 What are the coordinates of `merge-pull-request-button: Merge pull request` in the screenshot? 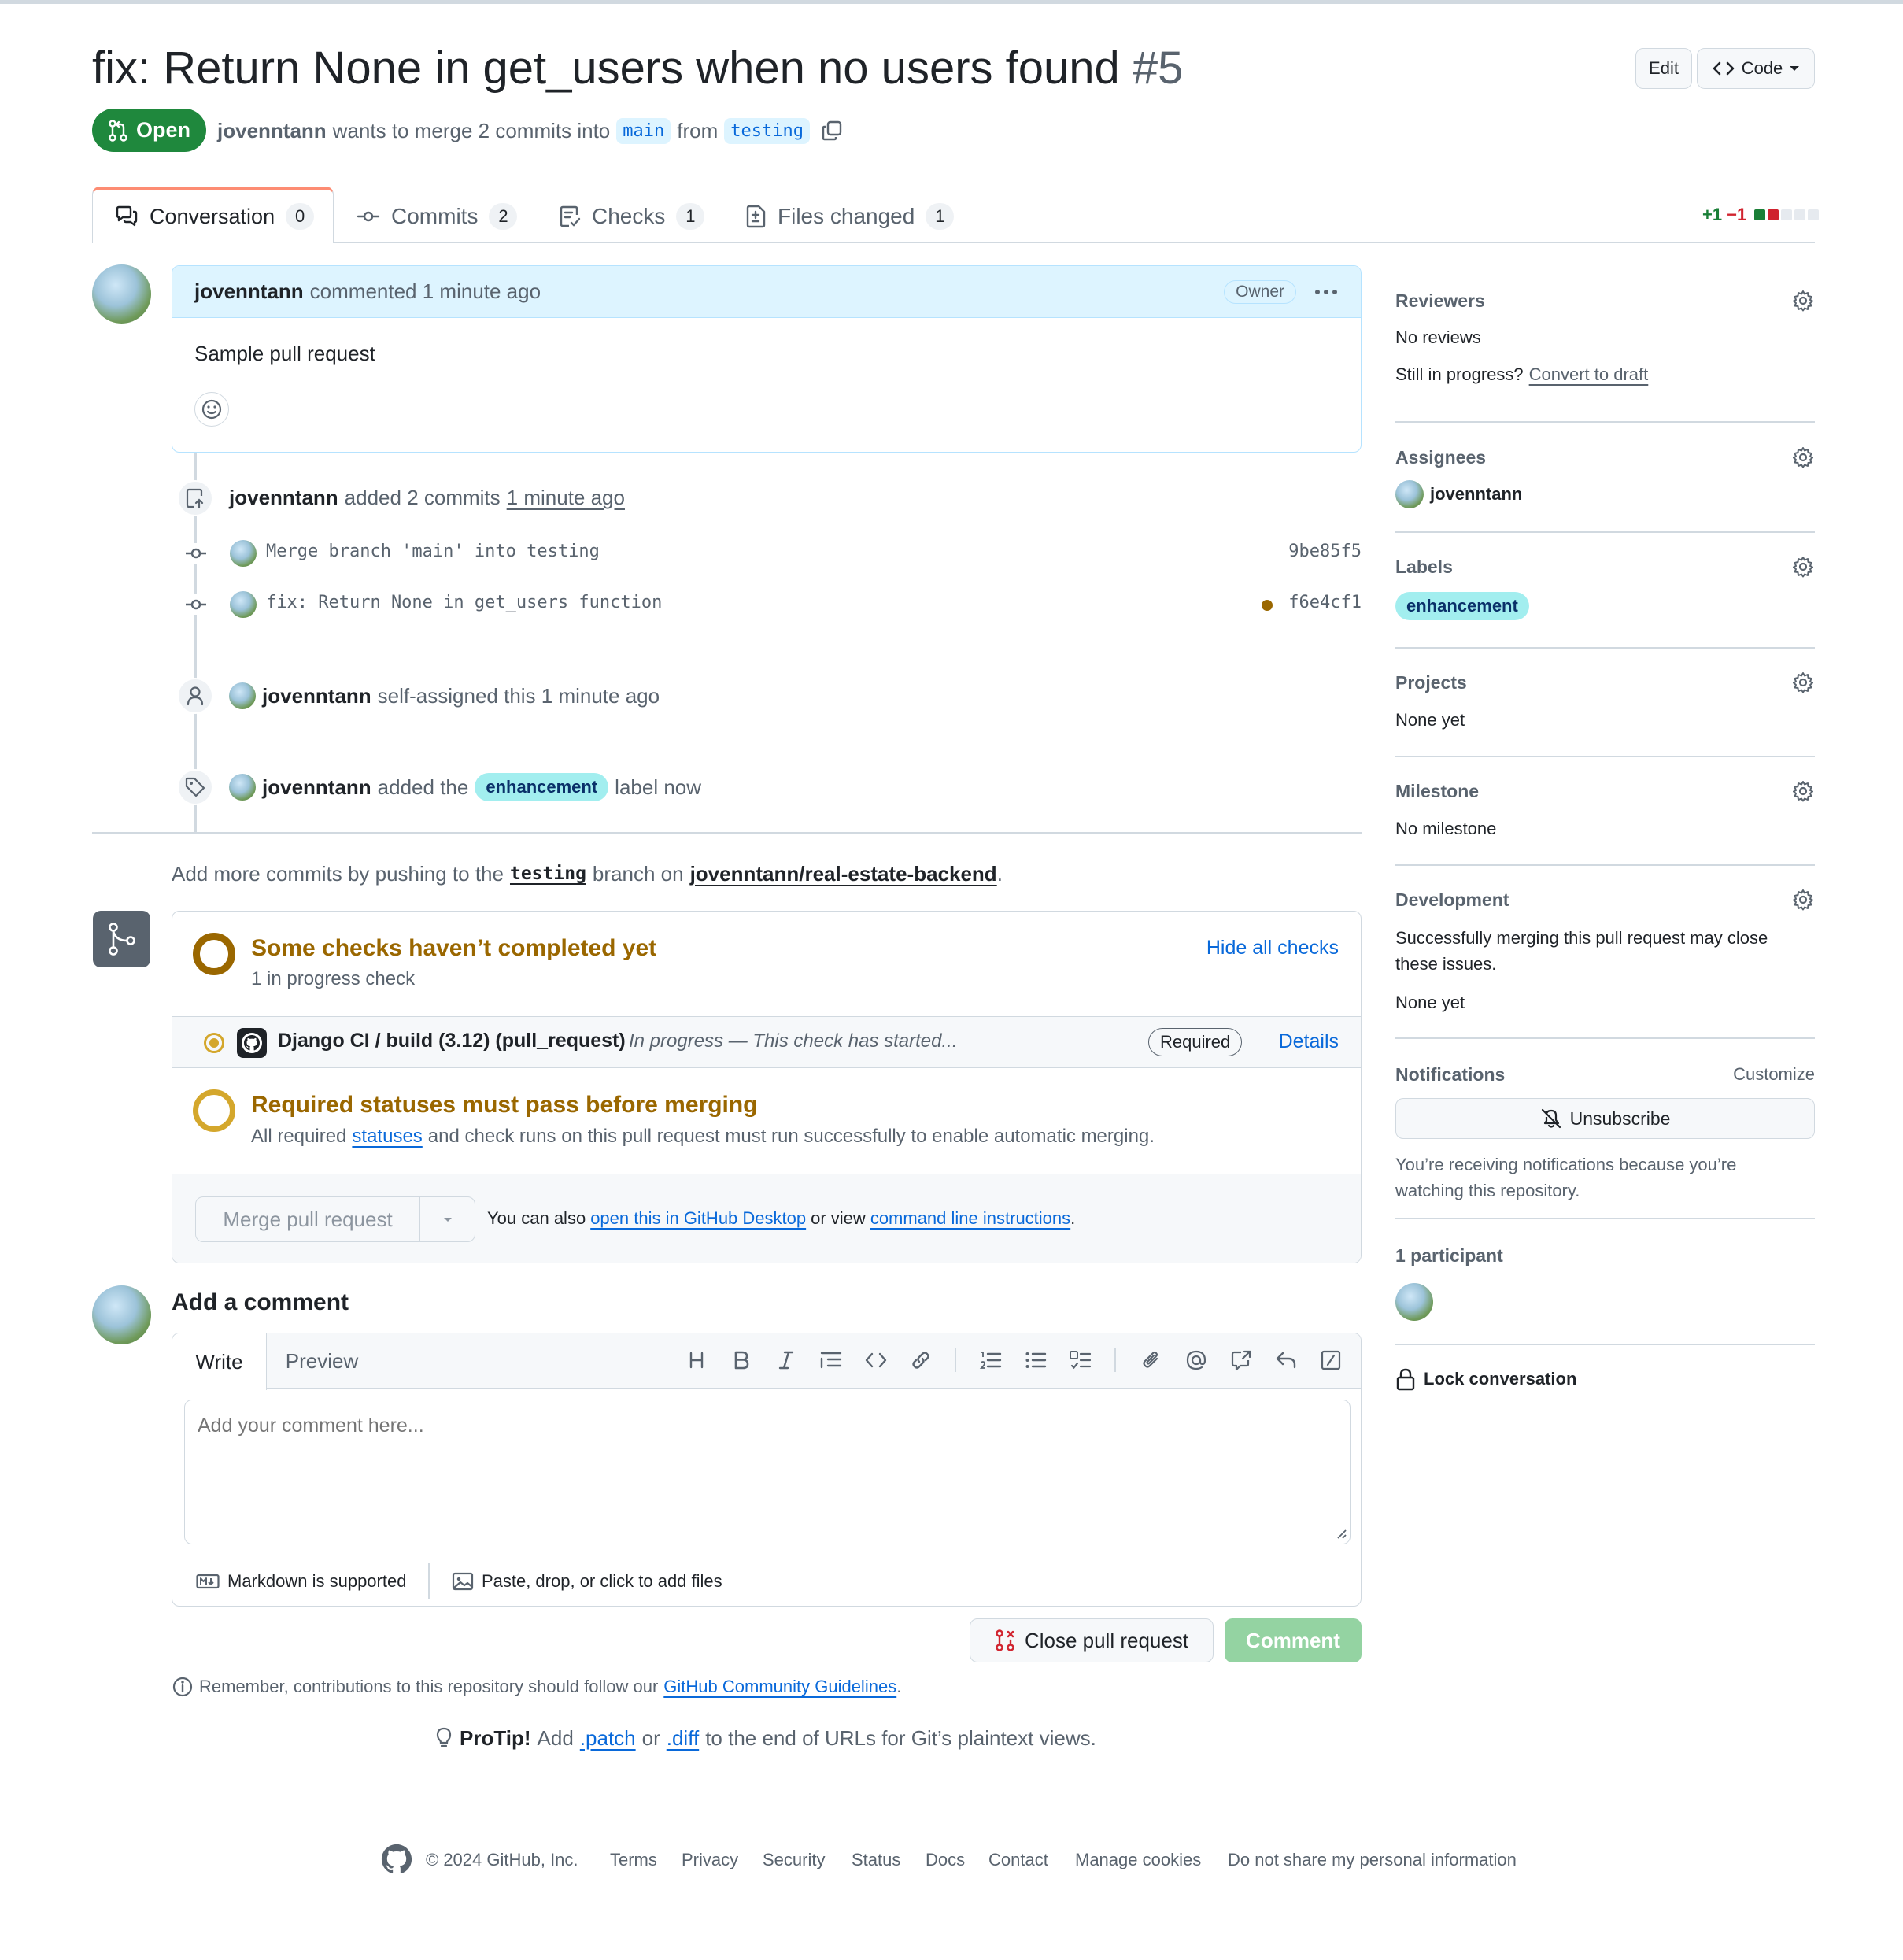 It's located at (308, 1219).